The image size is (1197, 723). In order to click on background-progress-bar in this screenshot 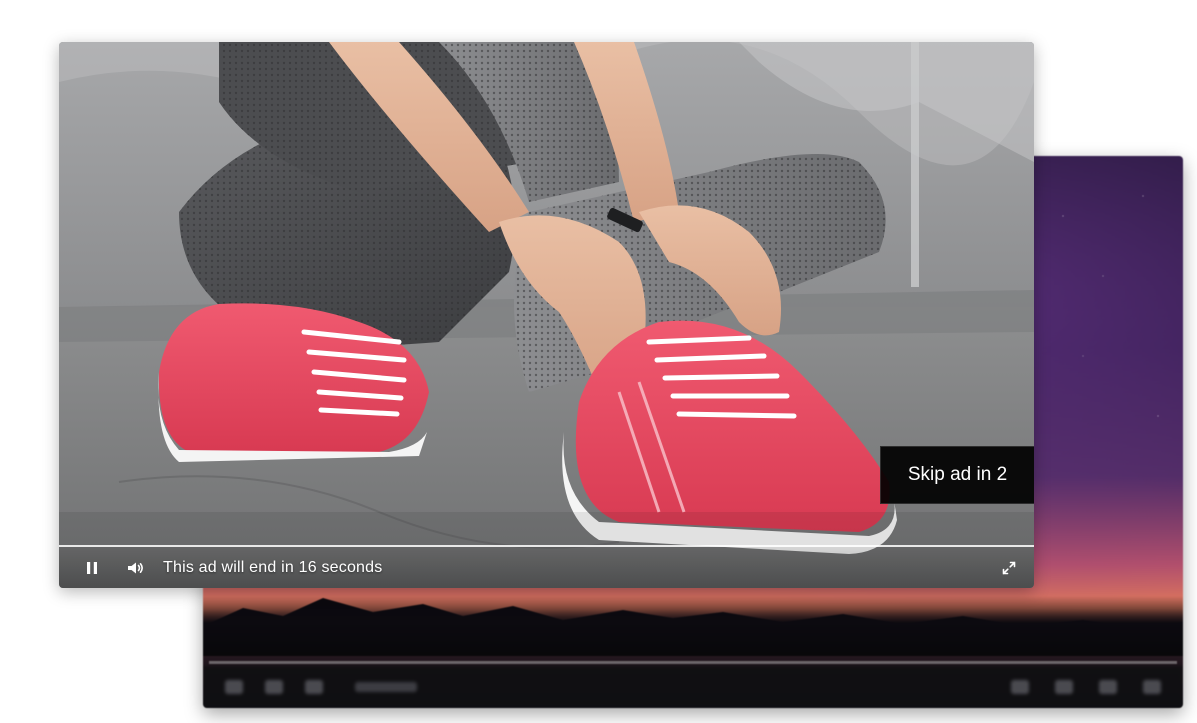, I will do `click(693, 662)`.